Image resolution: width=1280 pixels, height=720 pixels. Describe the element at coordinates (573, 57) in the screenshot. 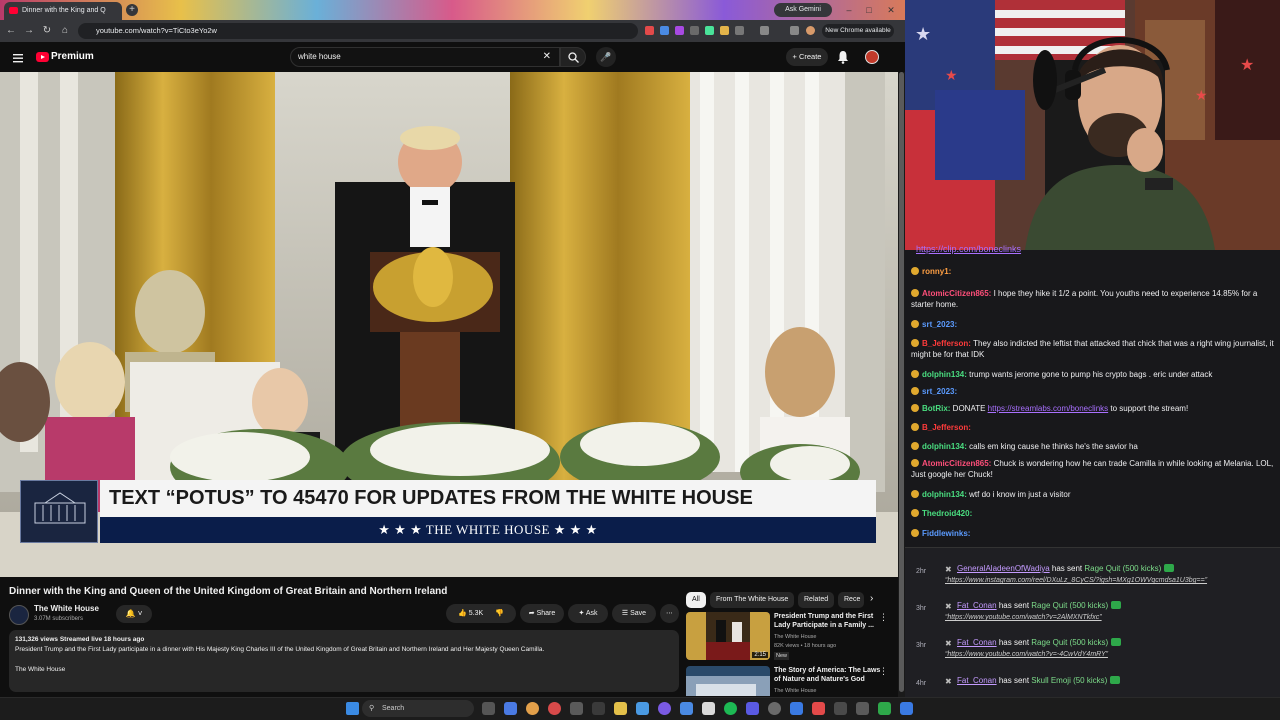

I see `search-button` at that location.